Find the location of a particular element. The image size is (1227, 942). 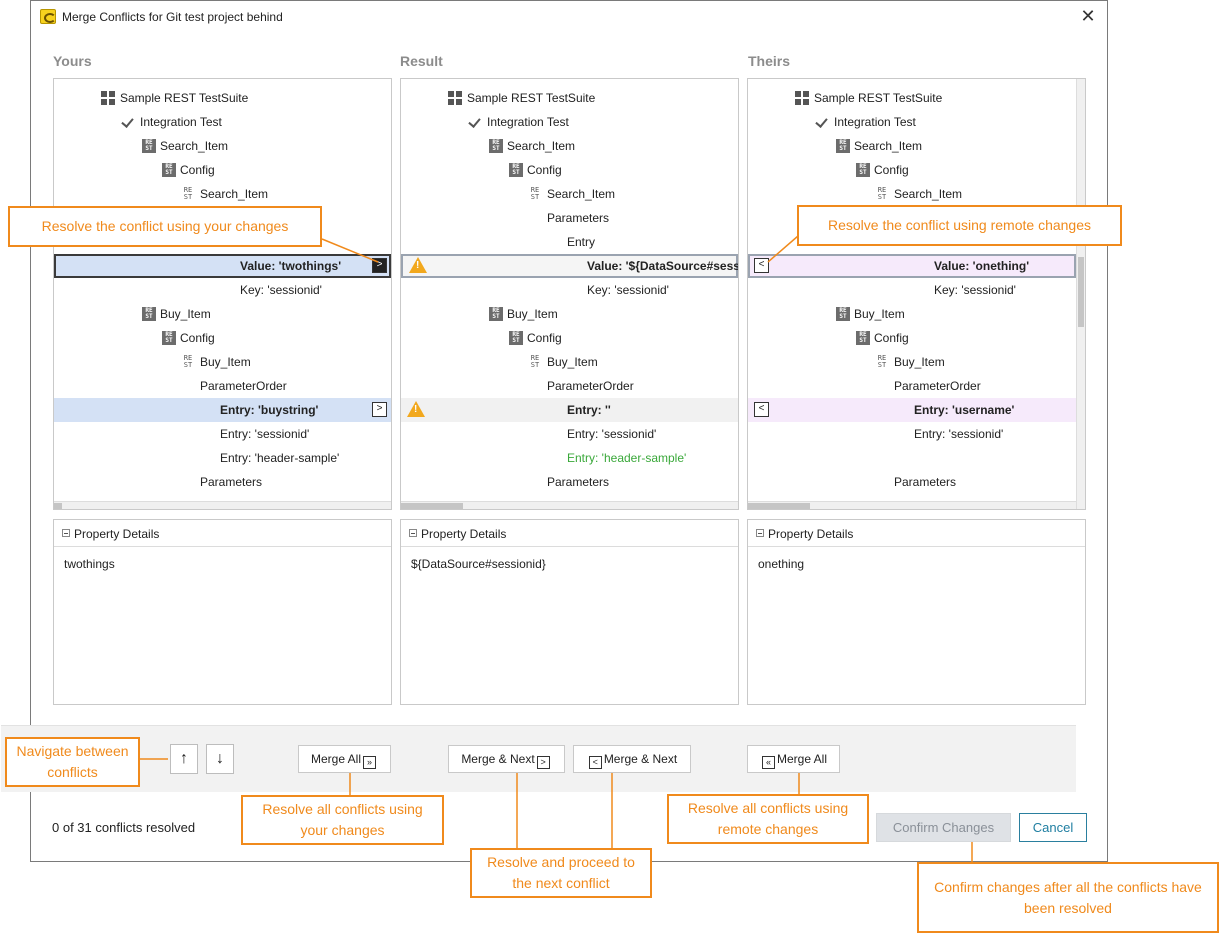

tree-row-label: Value: '${DataSource#sessi is located at coordinates (663, 266).